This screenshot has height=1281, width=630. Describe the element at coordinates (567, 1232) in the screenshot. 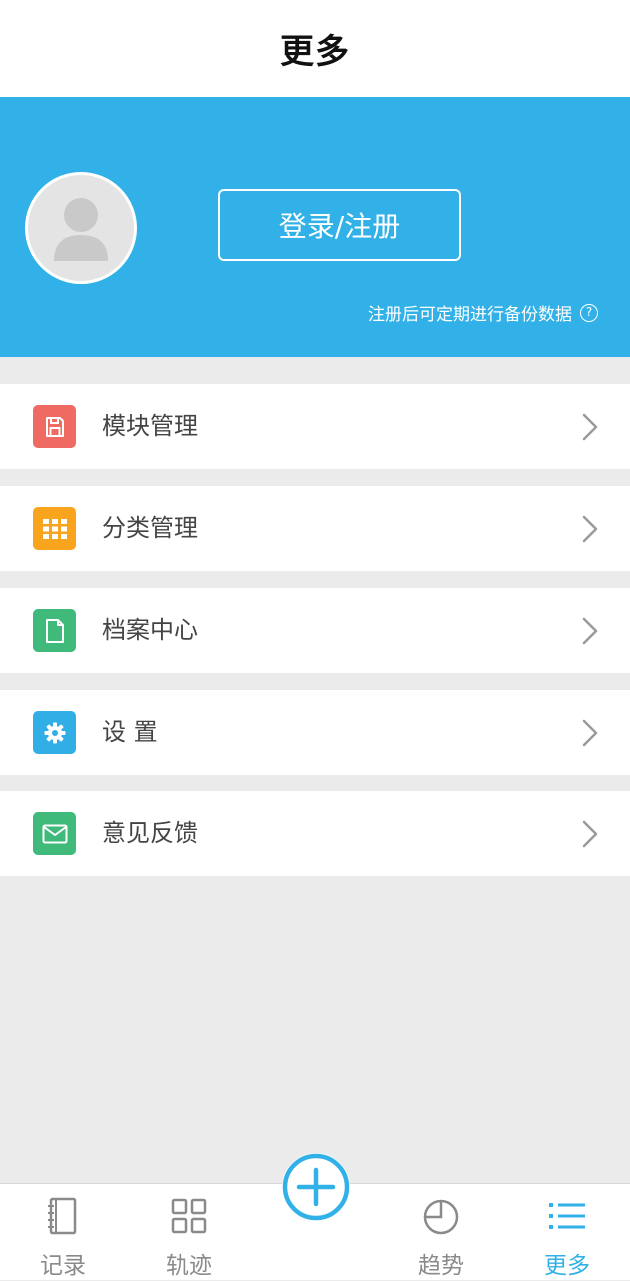

I see `tab-more: 更多` at that location.